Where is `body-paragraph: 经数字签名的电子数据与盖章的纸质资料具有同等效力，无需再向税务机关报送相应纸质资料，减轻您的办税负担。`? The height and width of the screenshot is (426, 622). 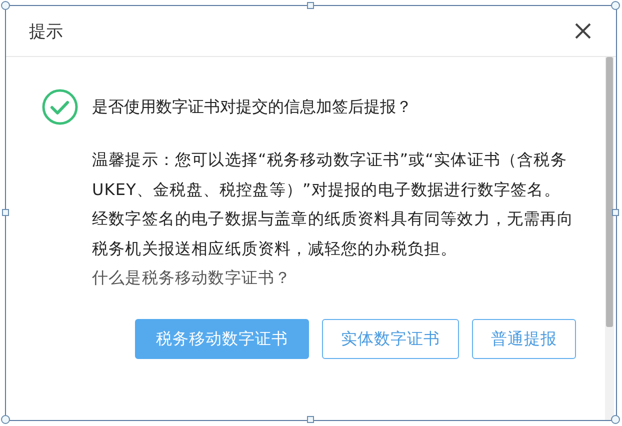 body-paragraph: 经数字签名的电子数据与盖章的纸质资料具有同等效力，无需再向税务机关报送相应纸质资料，减轻您的办税负担。 is located at coordinates (333, 234).